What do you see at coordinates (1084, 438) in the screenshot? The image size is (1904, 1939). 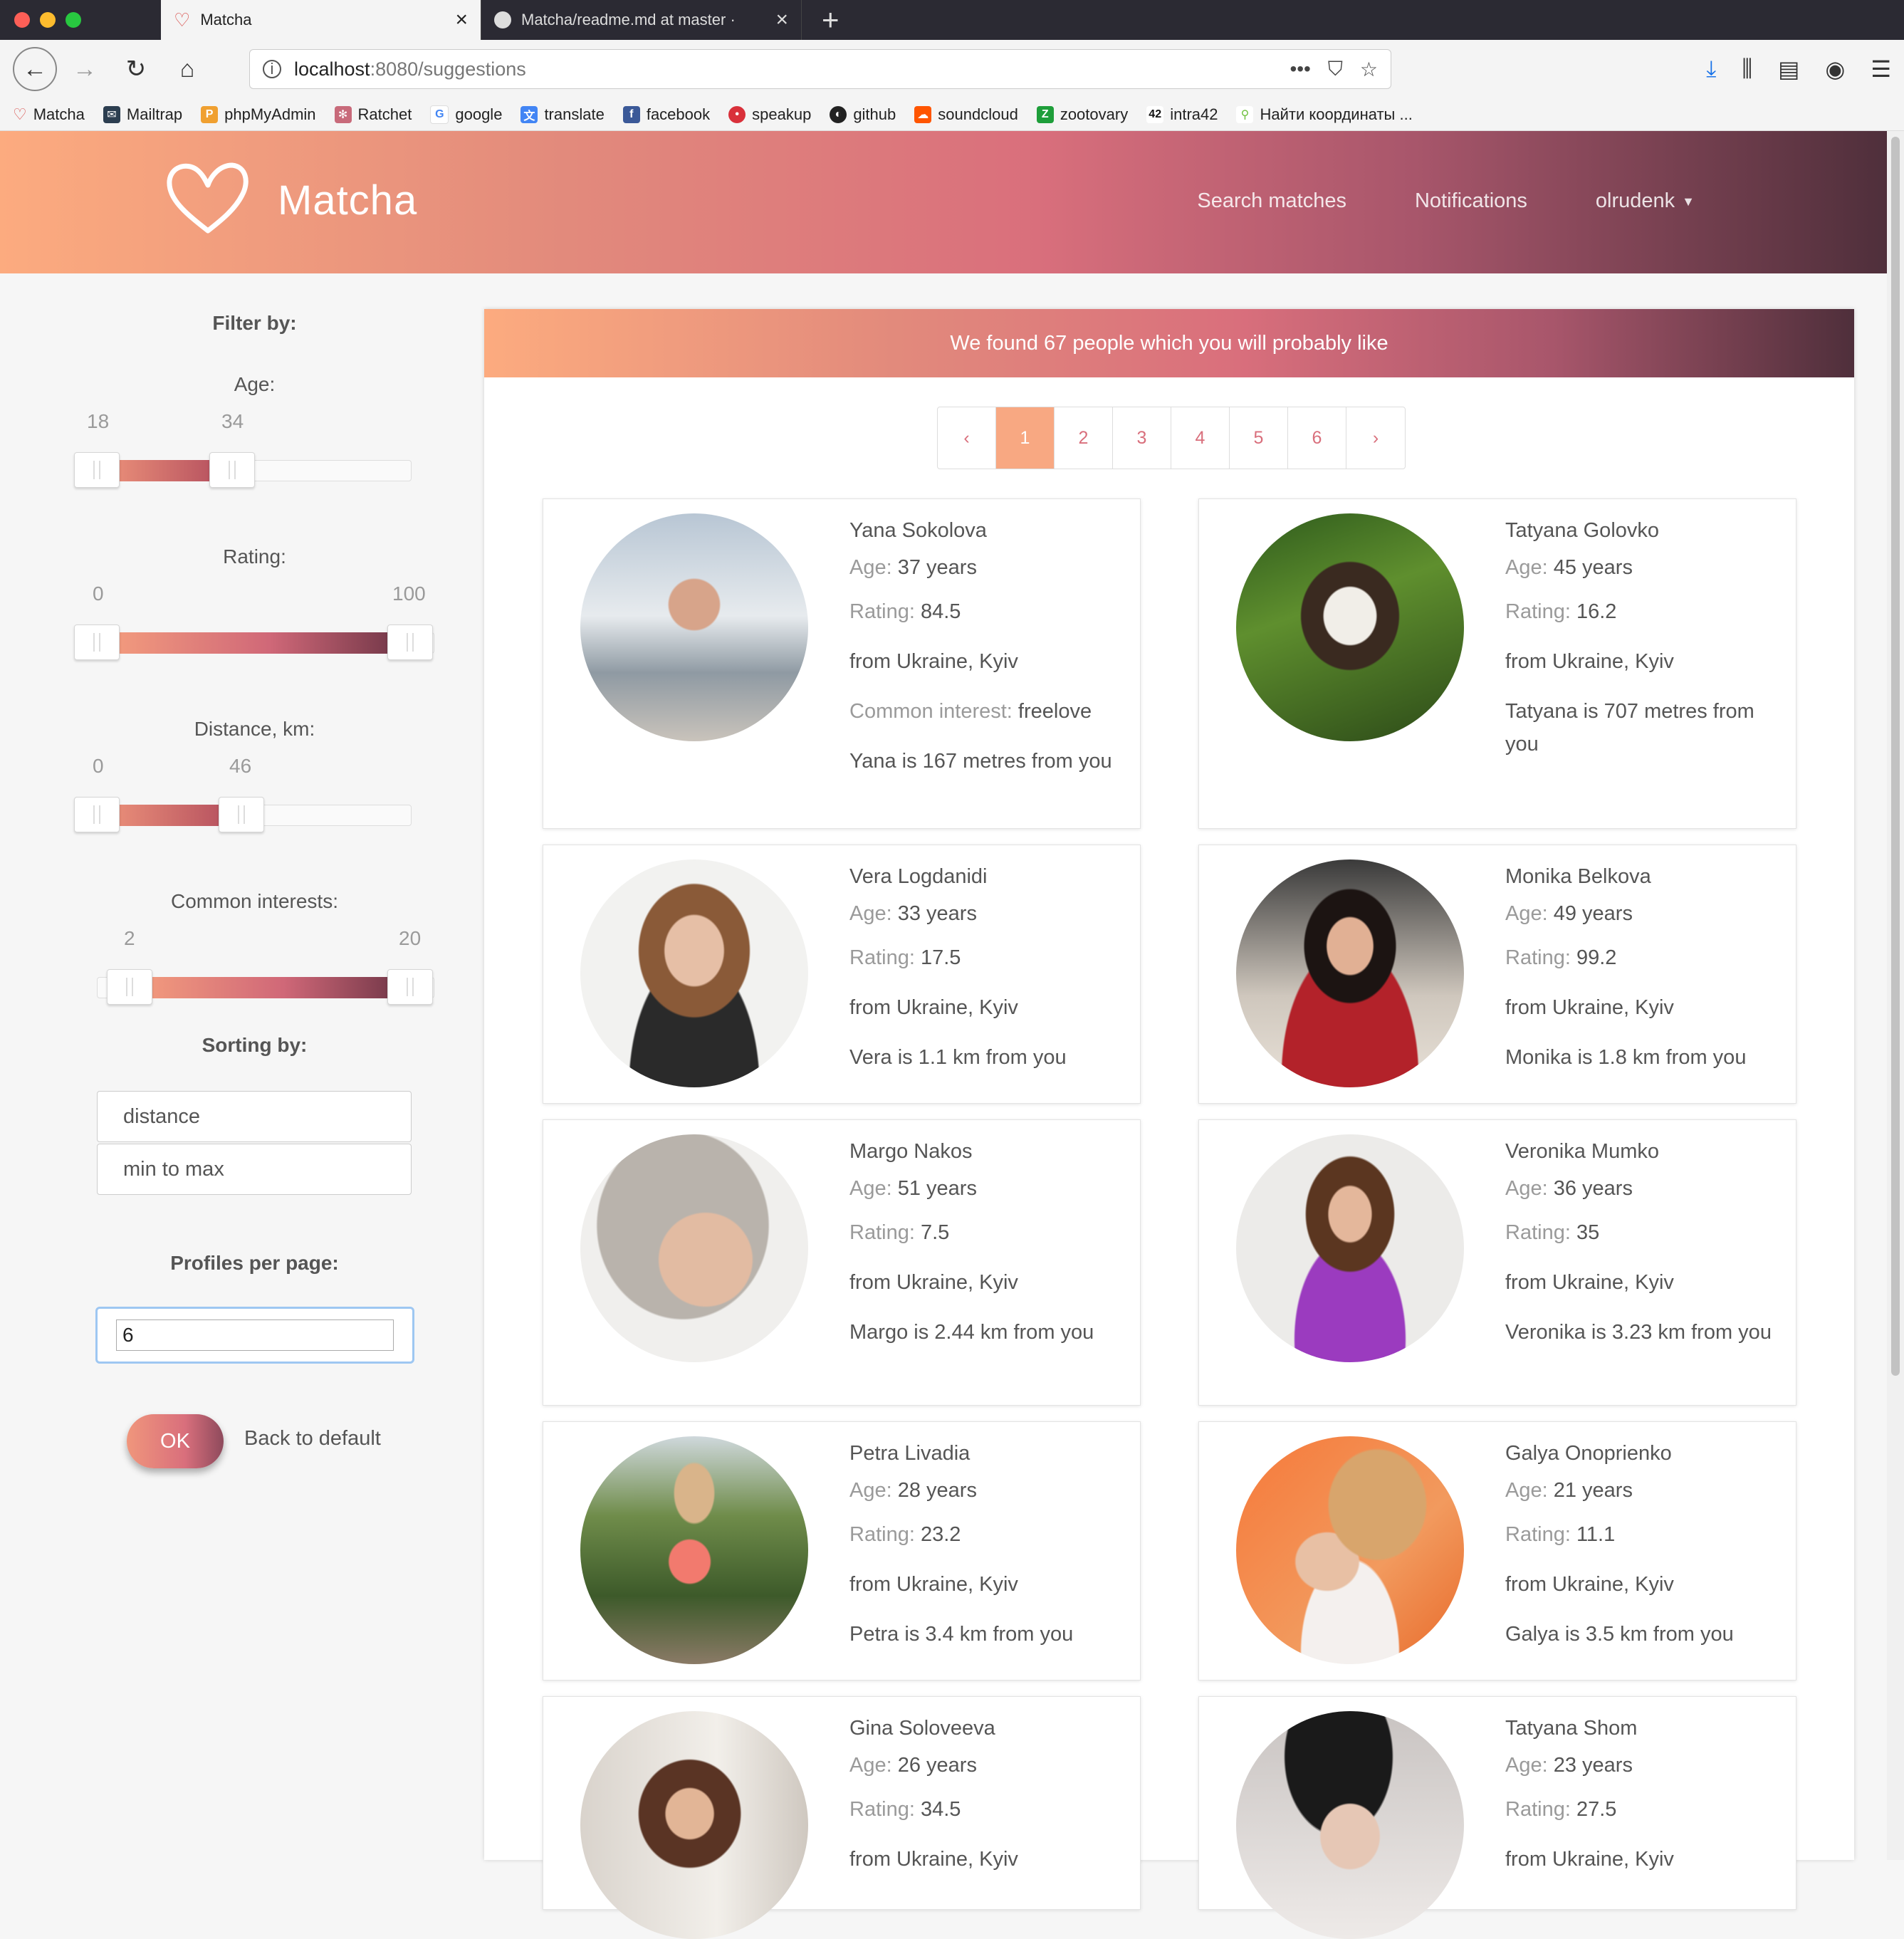 I see `page-2: 2` at bounding box center [1084, 438].